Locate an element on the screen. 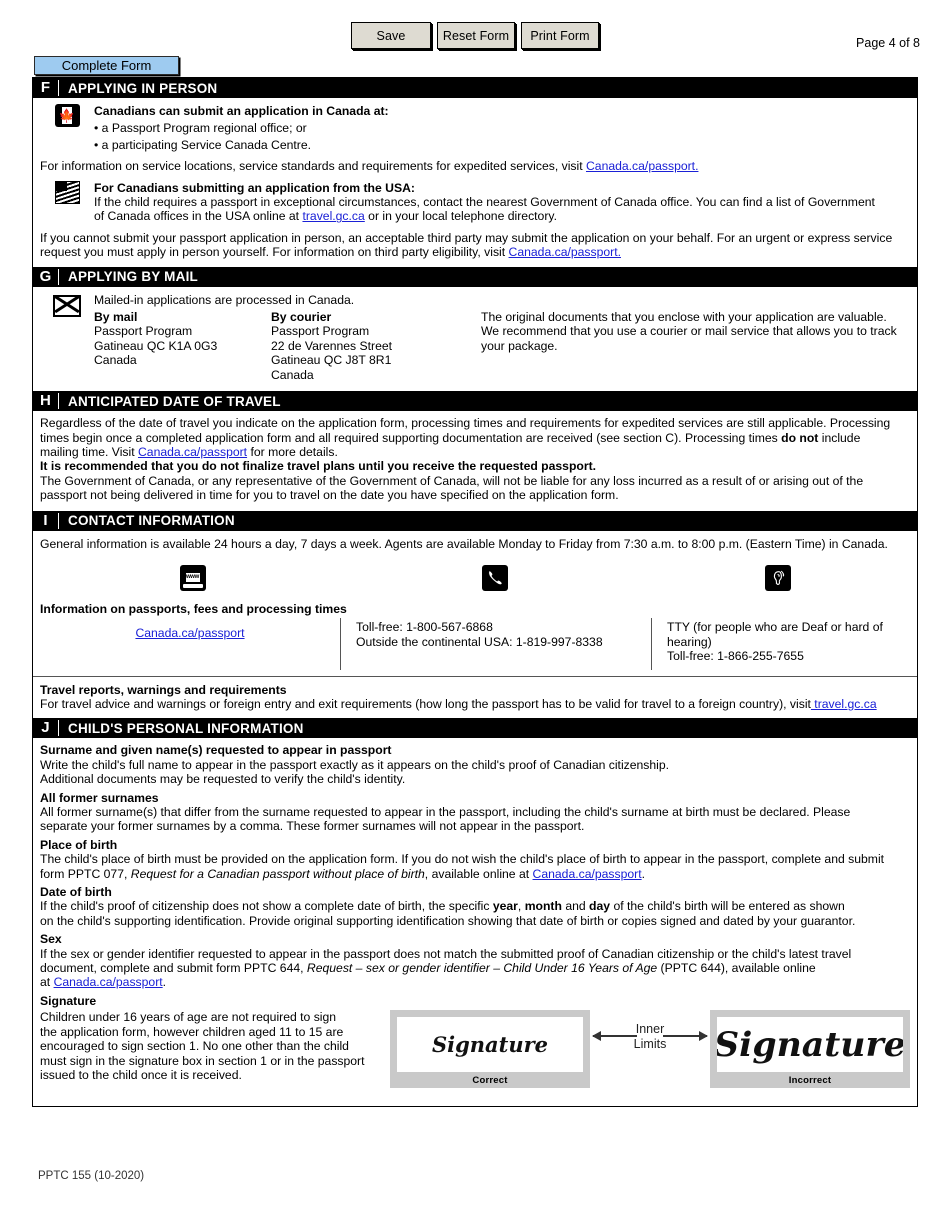 This screenshot has width=950, height=1230. place-line-2-a: form PPTC 077, is located at coordinates (85, 873).